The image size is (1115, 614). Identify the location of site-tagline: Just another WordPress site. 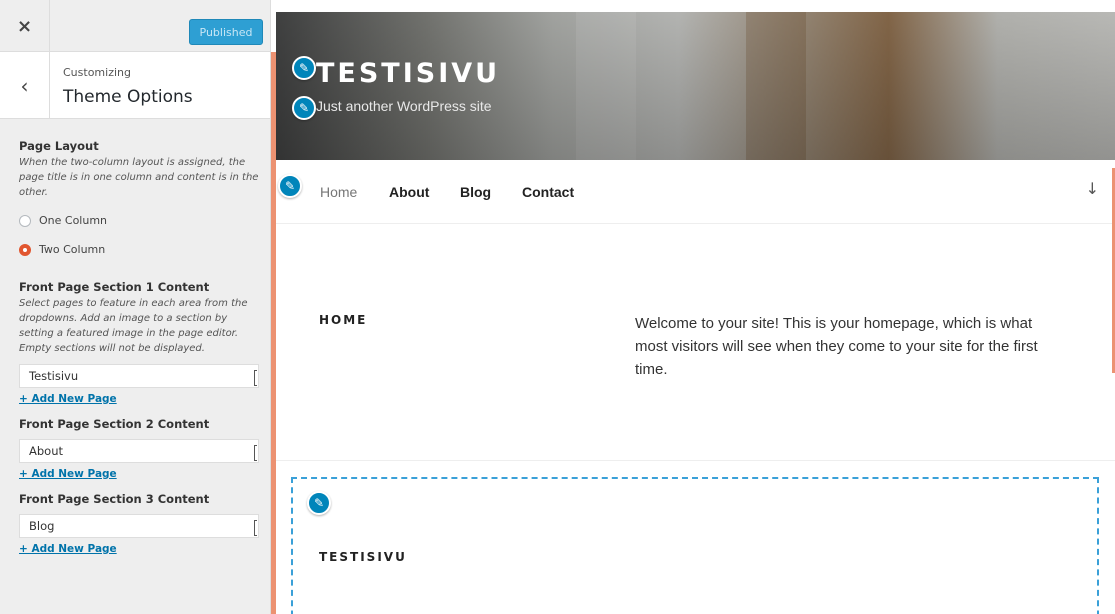
(404, 106).